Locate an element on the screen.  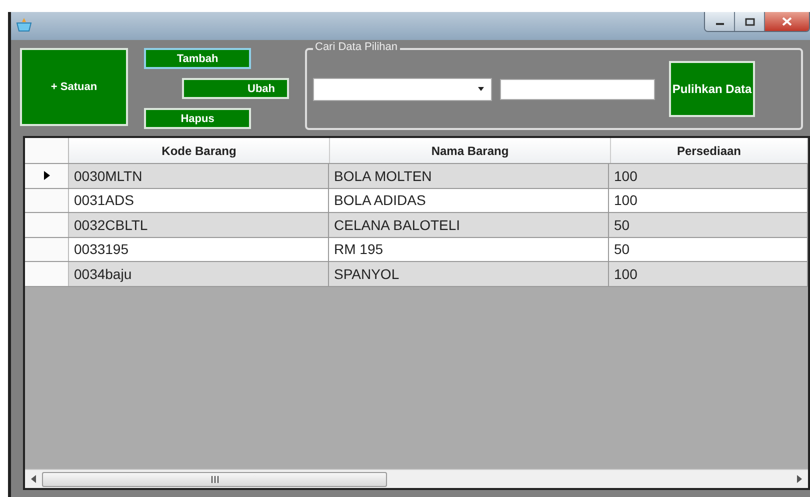
row-header is located at coordinates (47, 176).